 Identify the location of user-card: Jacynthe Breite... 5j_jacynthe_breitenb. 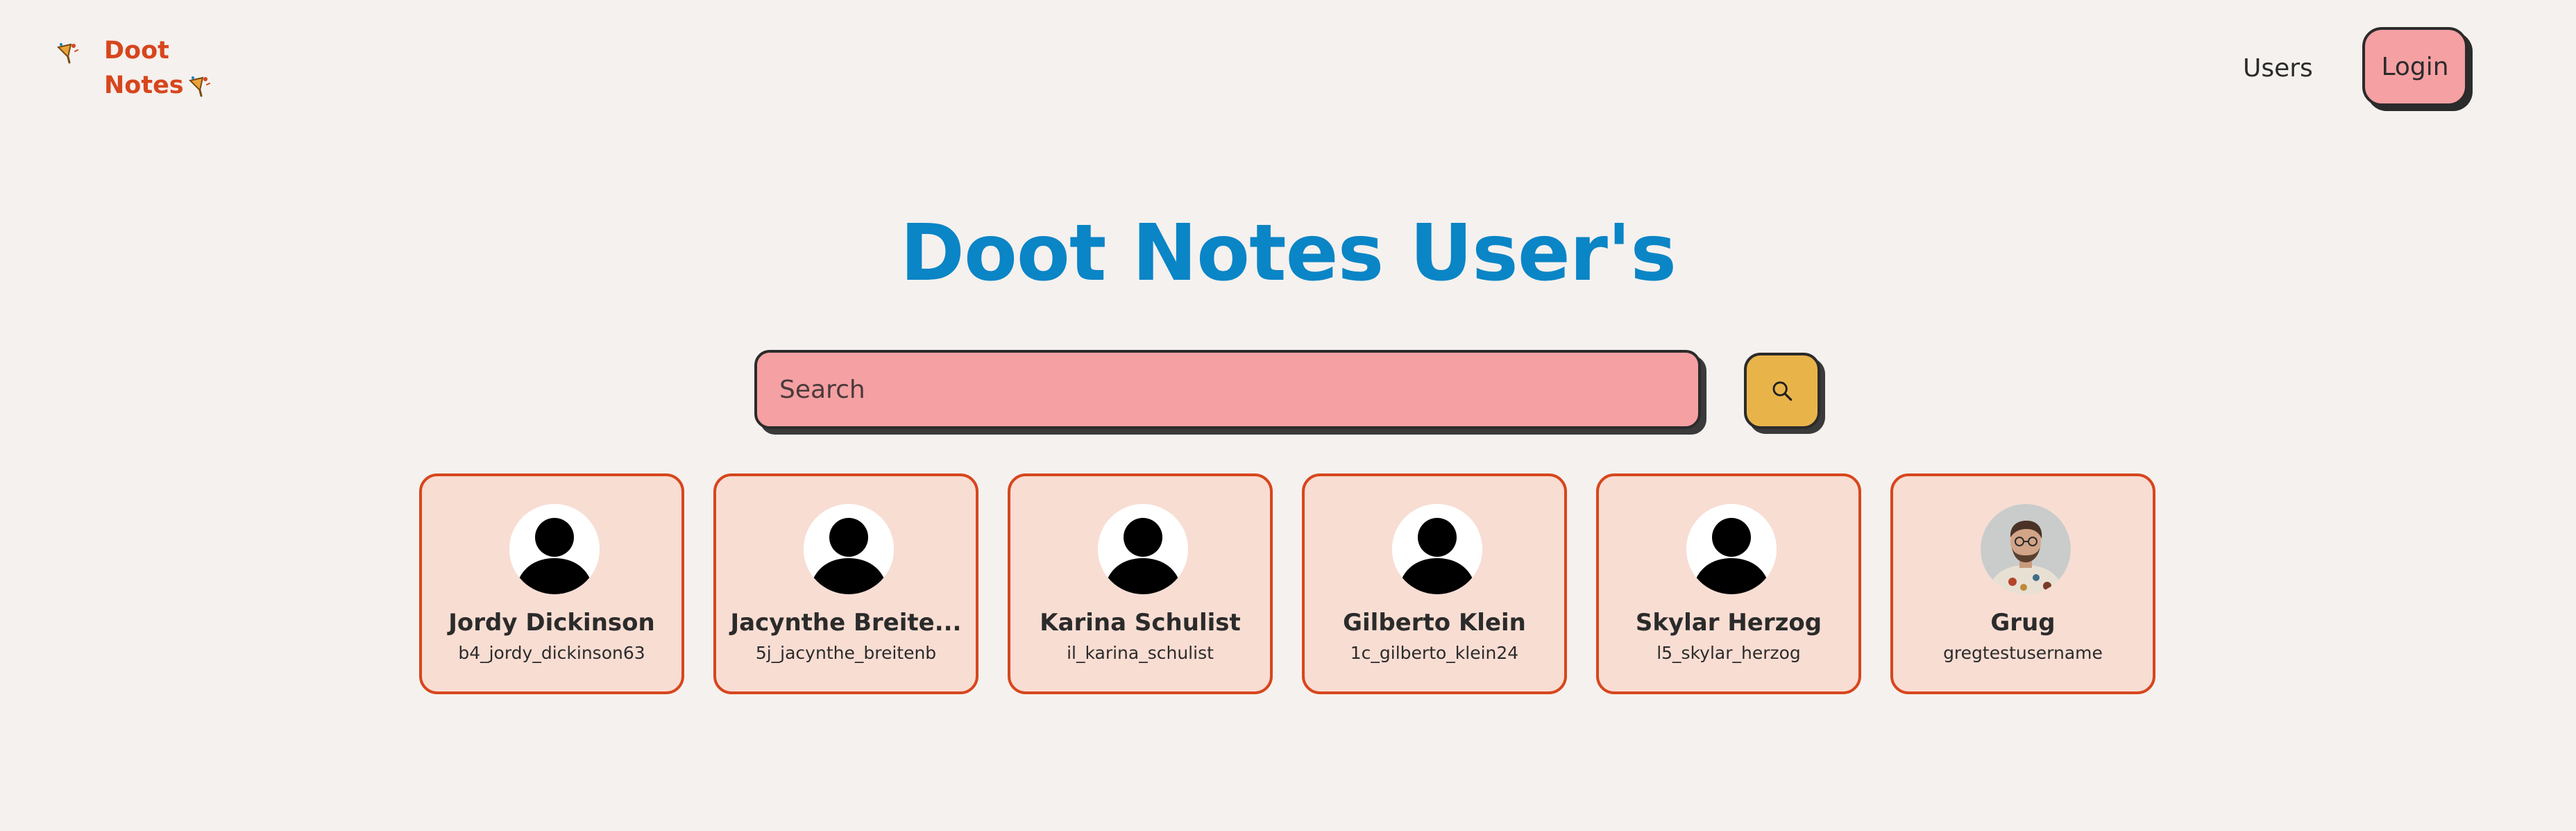
(846, 583).